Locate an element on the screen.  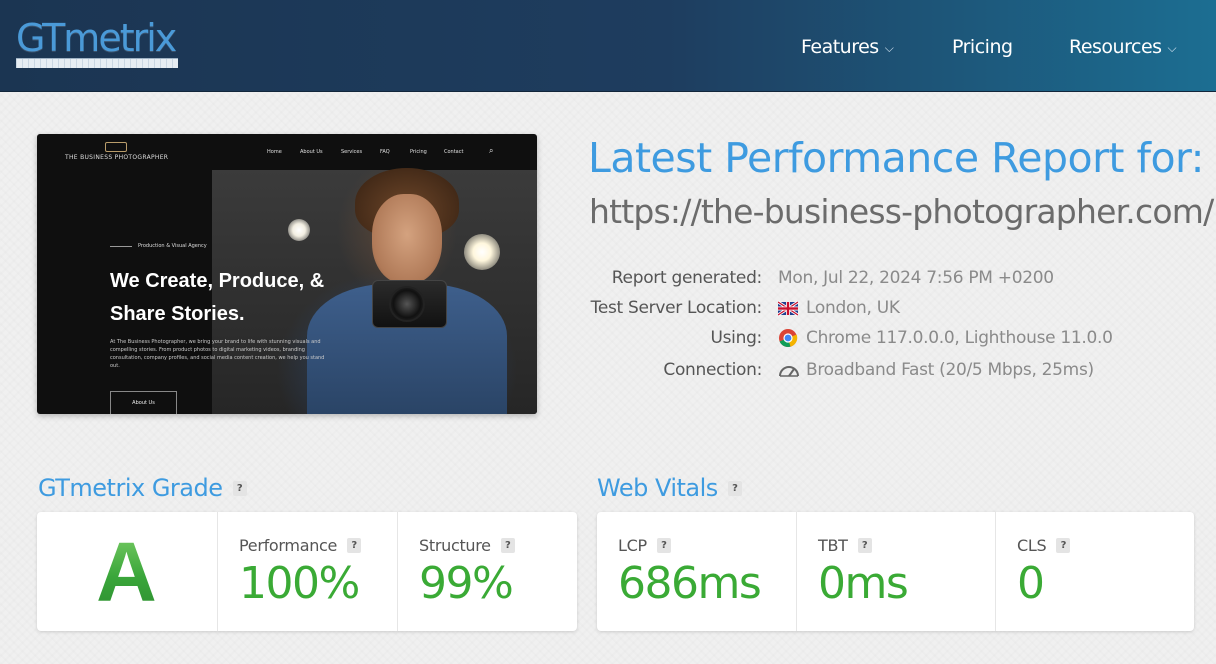
meta-label-connection: Connection: is located at coordinates (712, 370).